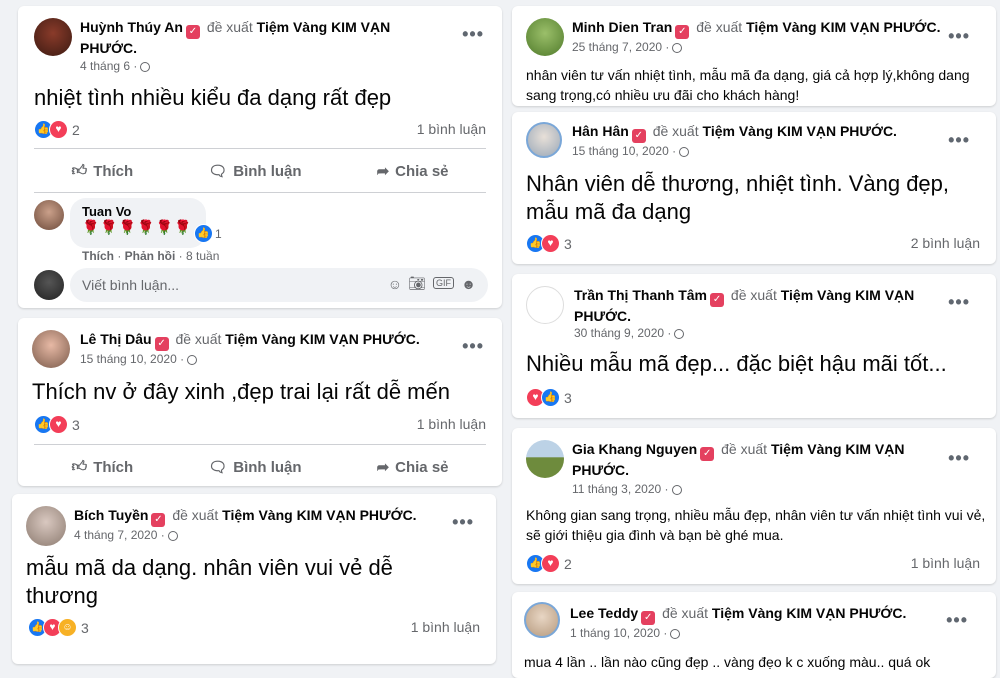 The width and height of the screenshot is (1000, 678). I want to click on comment-like-link: Thích, so click(98, 256).